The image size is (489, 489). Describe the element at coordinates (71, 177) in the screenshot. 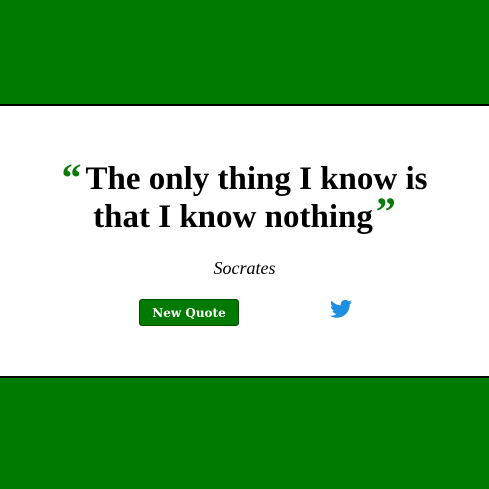

I see `open-quote-icon: “` at that location.